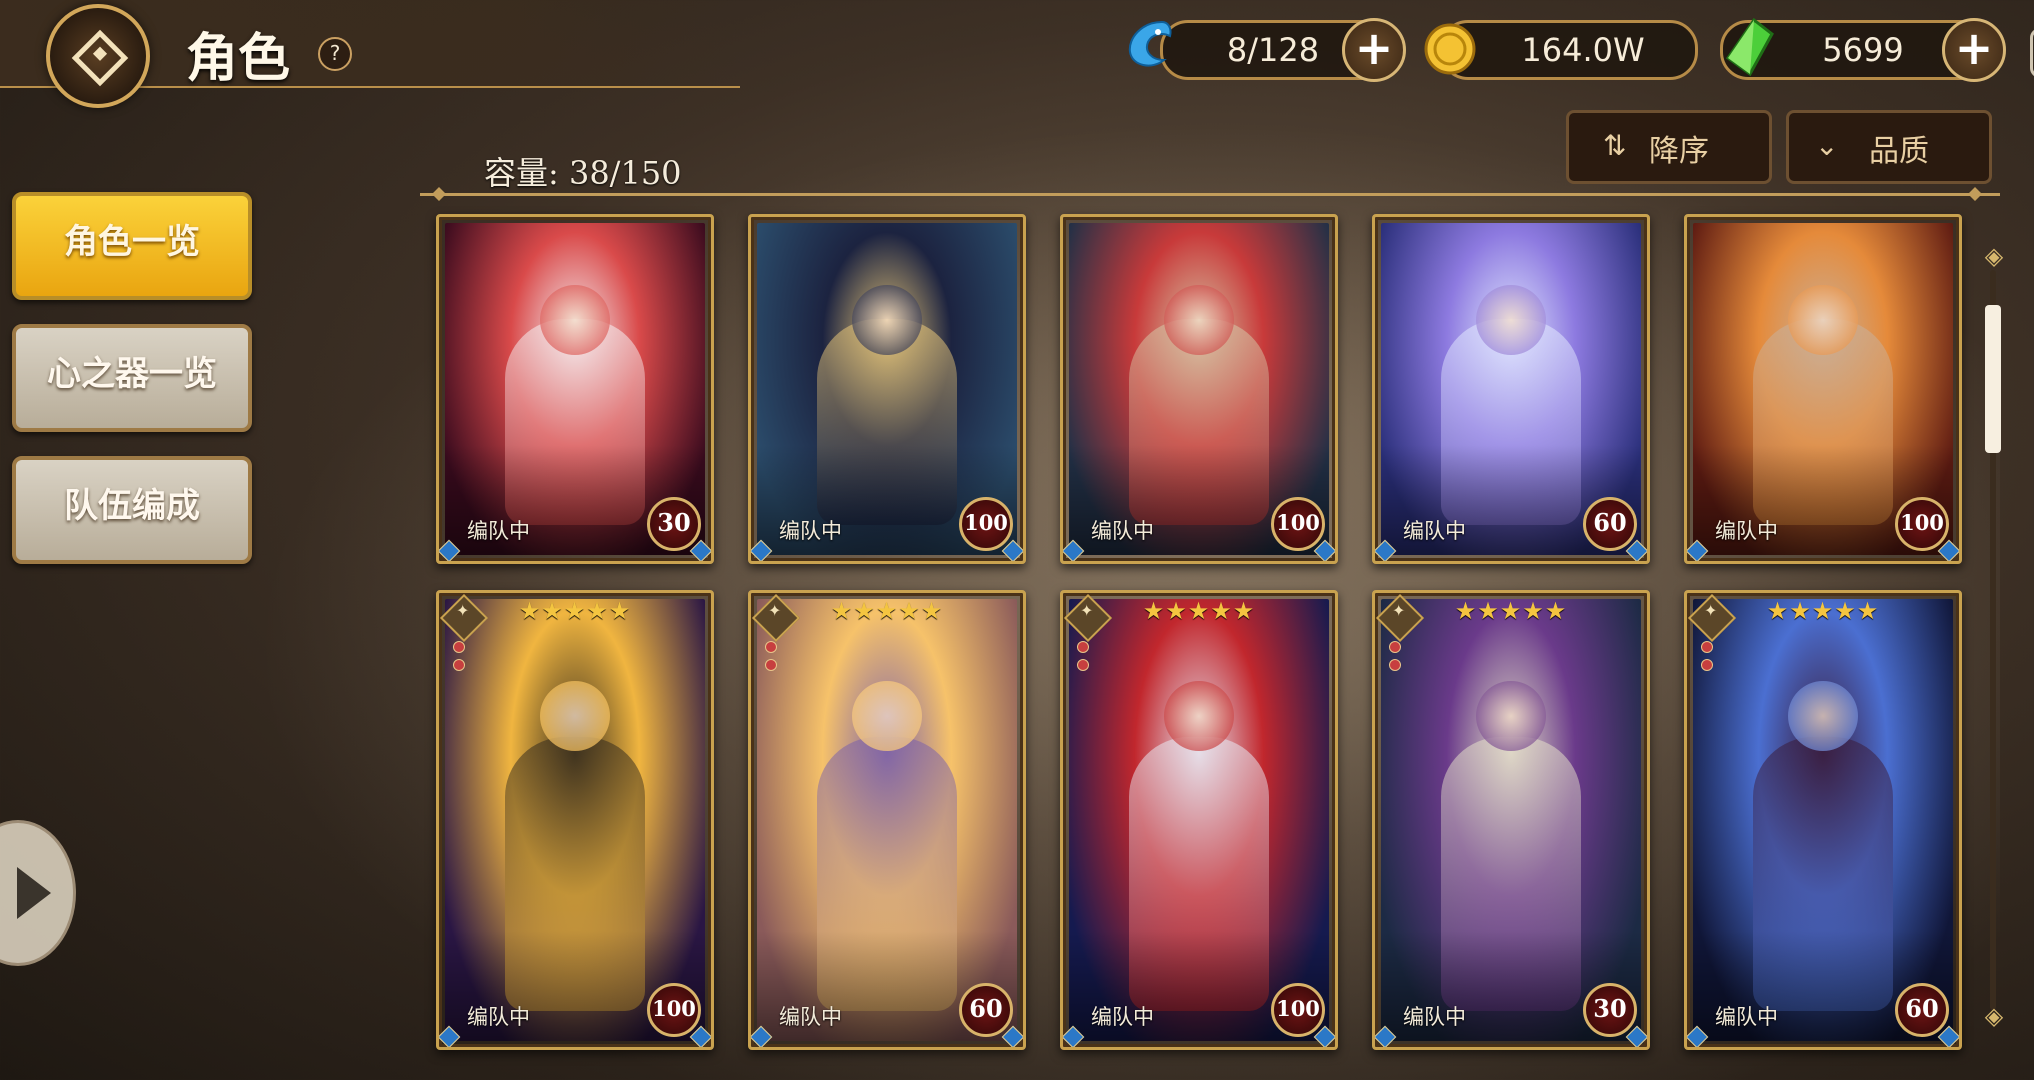 The image size is (2034, 1080). What do you see at coordinates (429, 194) in the screenshot?
I see `ornament-left-icon` at bounding box center [429, 194].